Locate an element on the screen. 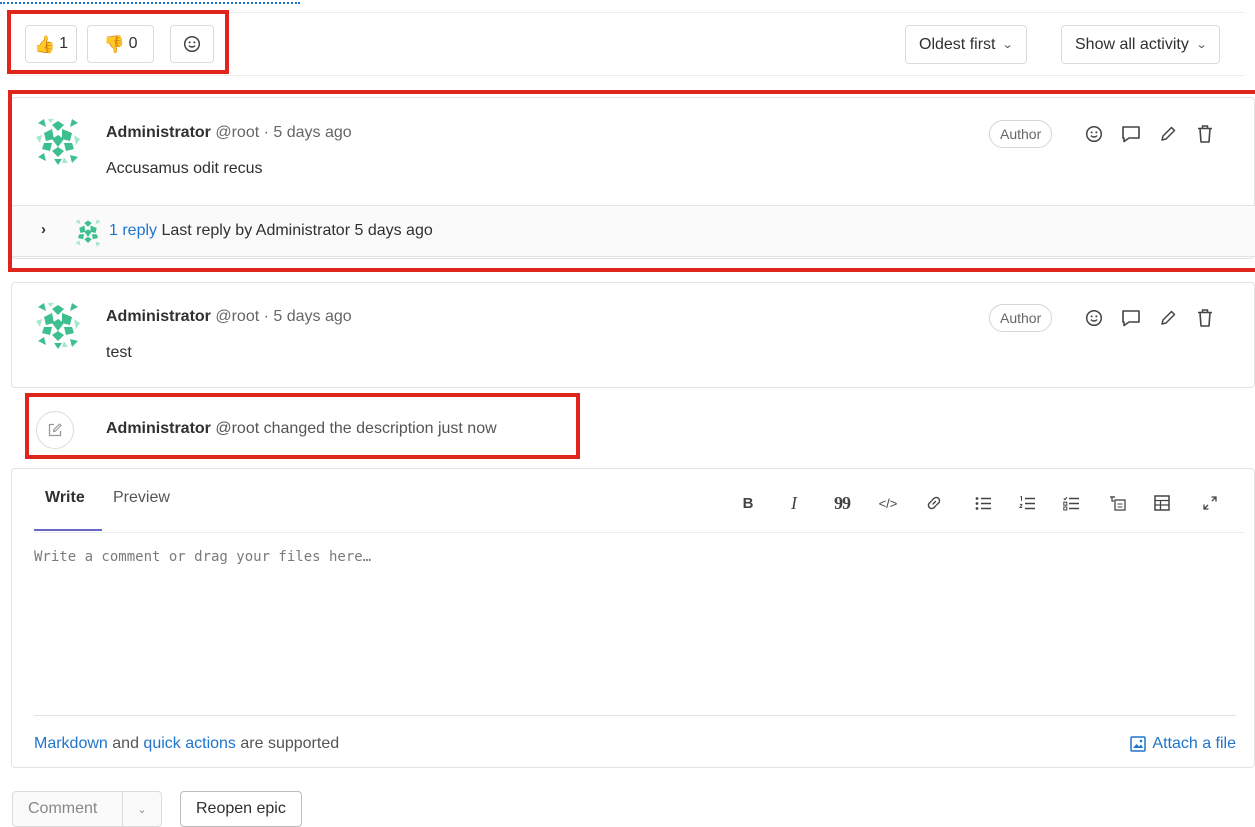  top-link-strip is located at coordinates (150, 3).